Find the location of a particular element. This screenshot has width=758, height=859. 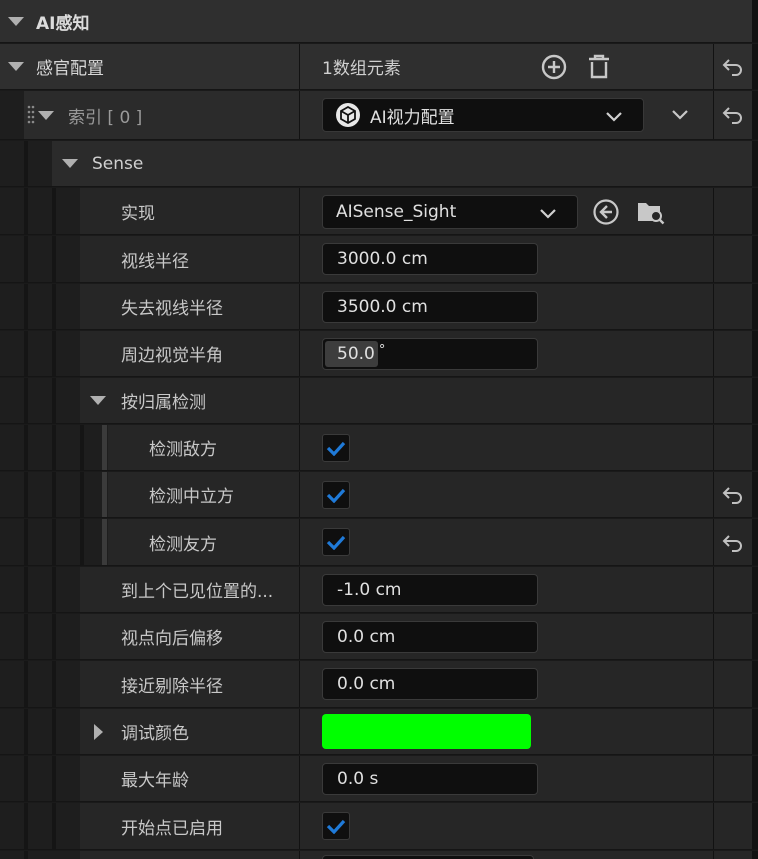

debug-color-swatch is located at coordinates (426, 731).